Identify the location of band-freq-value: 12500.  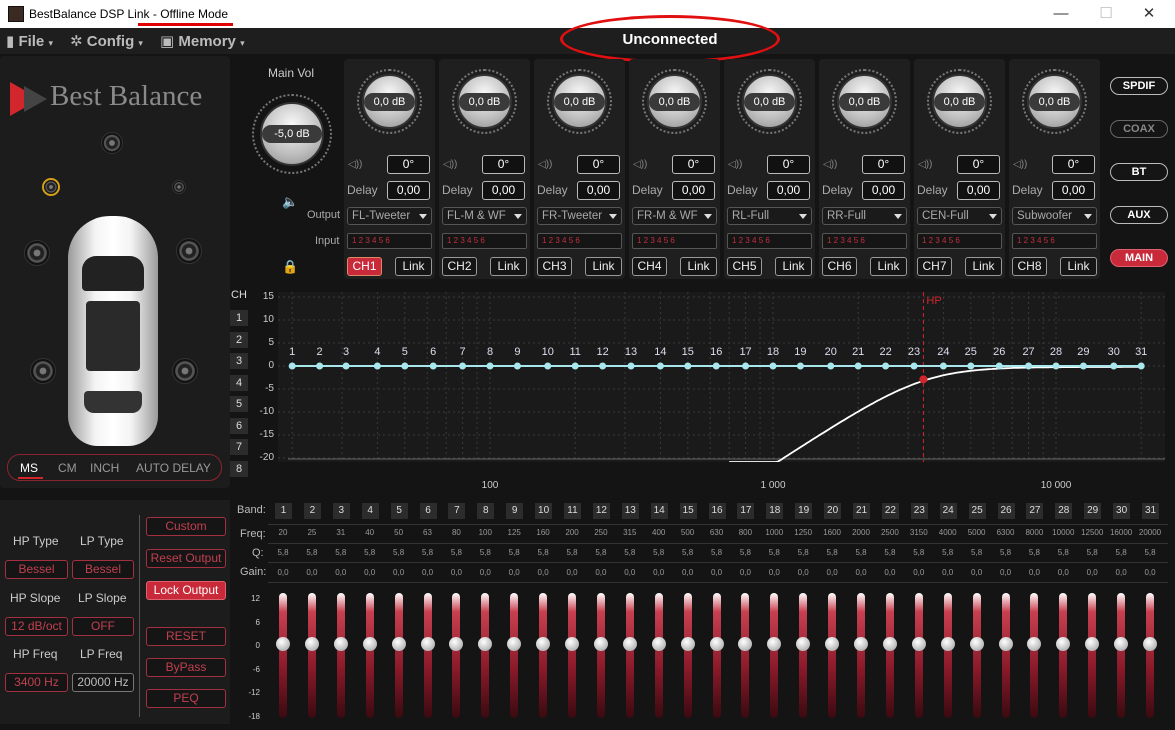
(1092, 532).